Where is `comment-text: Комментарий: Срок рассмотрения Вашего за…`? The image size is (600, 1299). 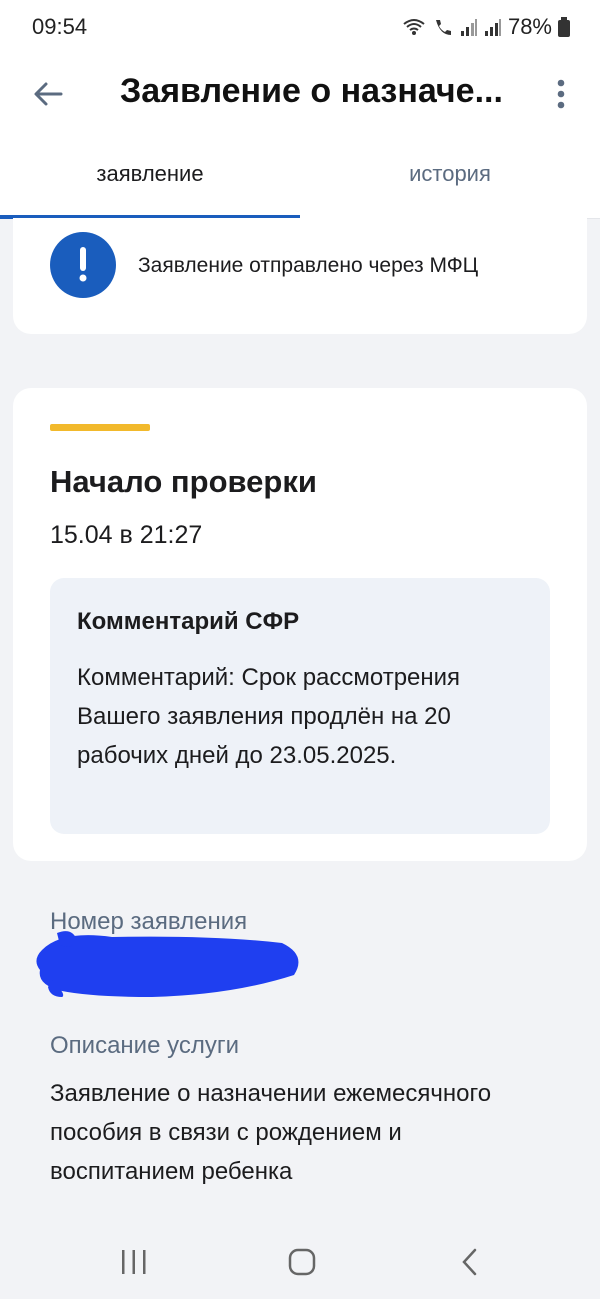 comment-text: Комментарий: Срок рассмотрения Вашего за… is located at coordinates (269, 716).